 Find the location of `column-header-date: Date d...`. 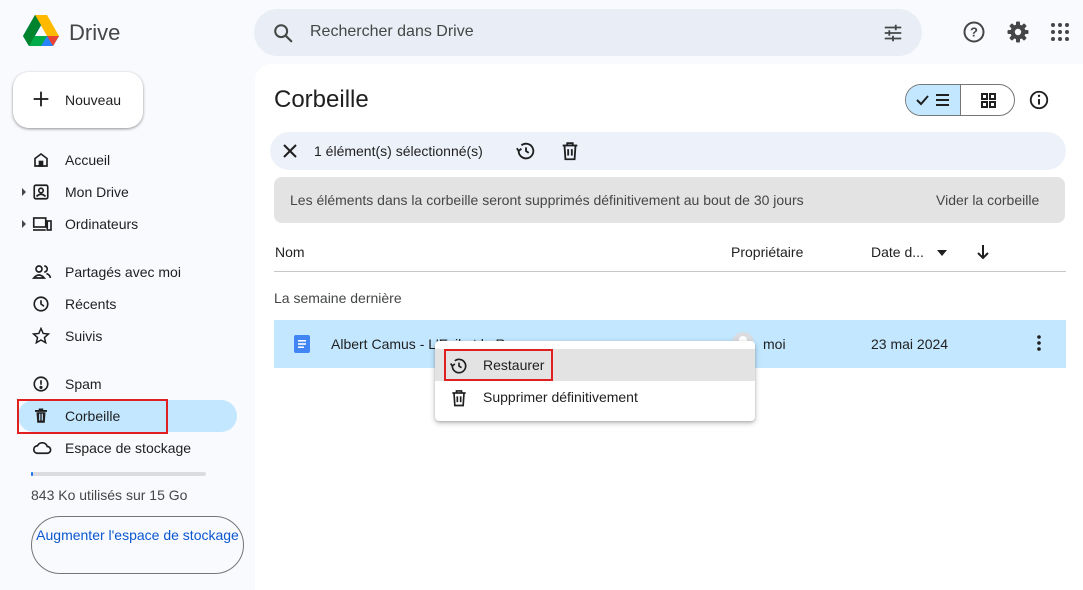

column-header-date: Date d... is located at coordinates (897, 252).